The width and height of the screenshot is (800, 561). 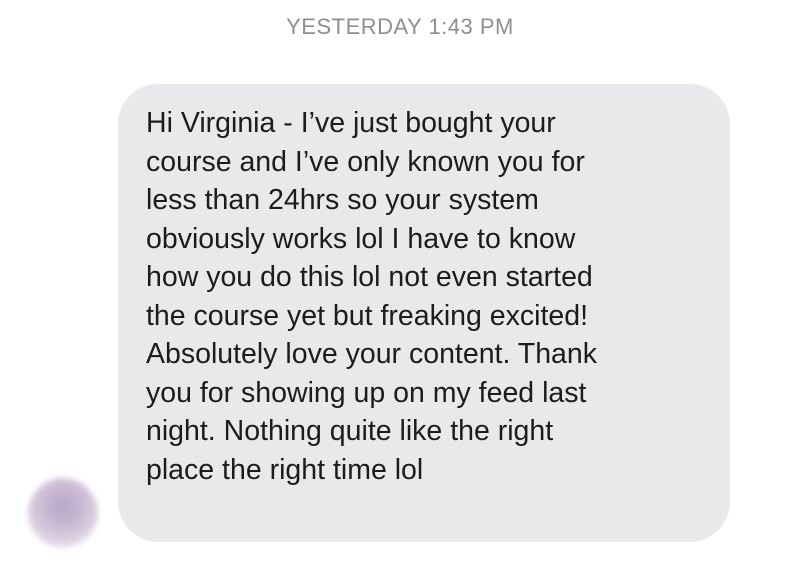 What do you see at coordinates (63, 513) in the screenshot?
I see `sender-avatar` at bounding box center [63, 513].